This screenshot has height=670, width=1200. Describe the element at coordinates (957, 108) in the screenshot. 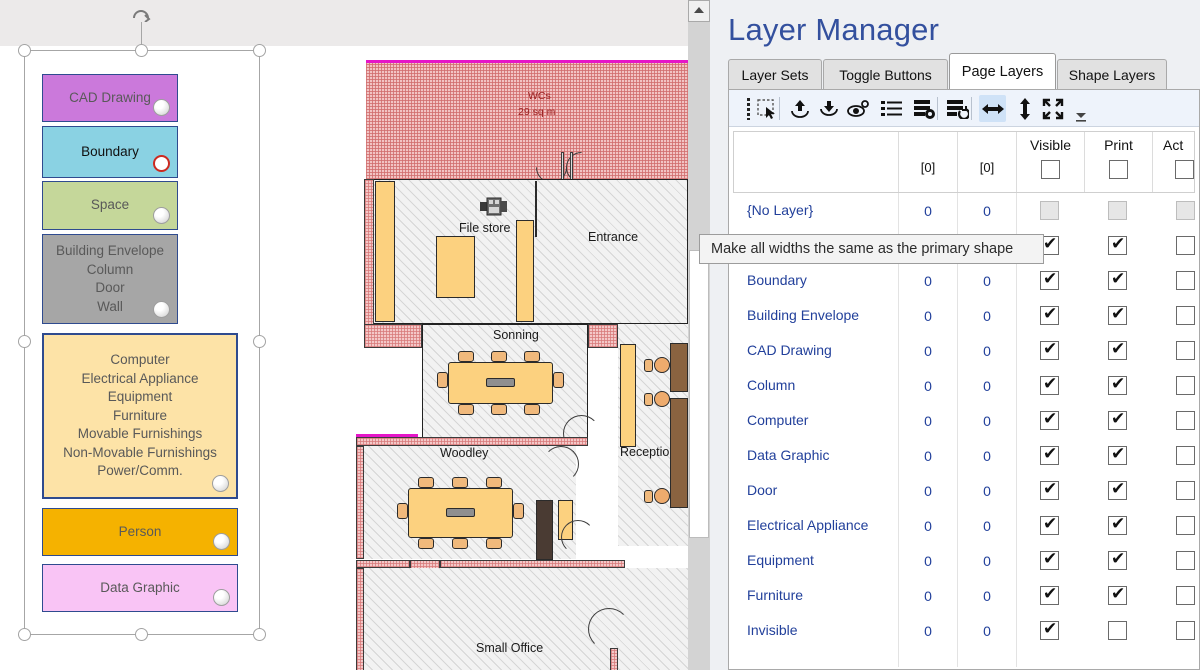

I see `list-refresh-icon` at that location.